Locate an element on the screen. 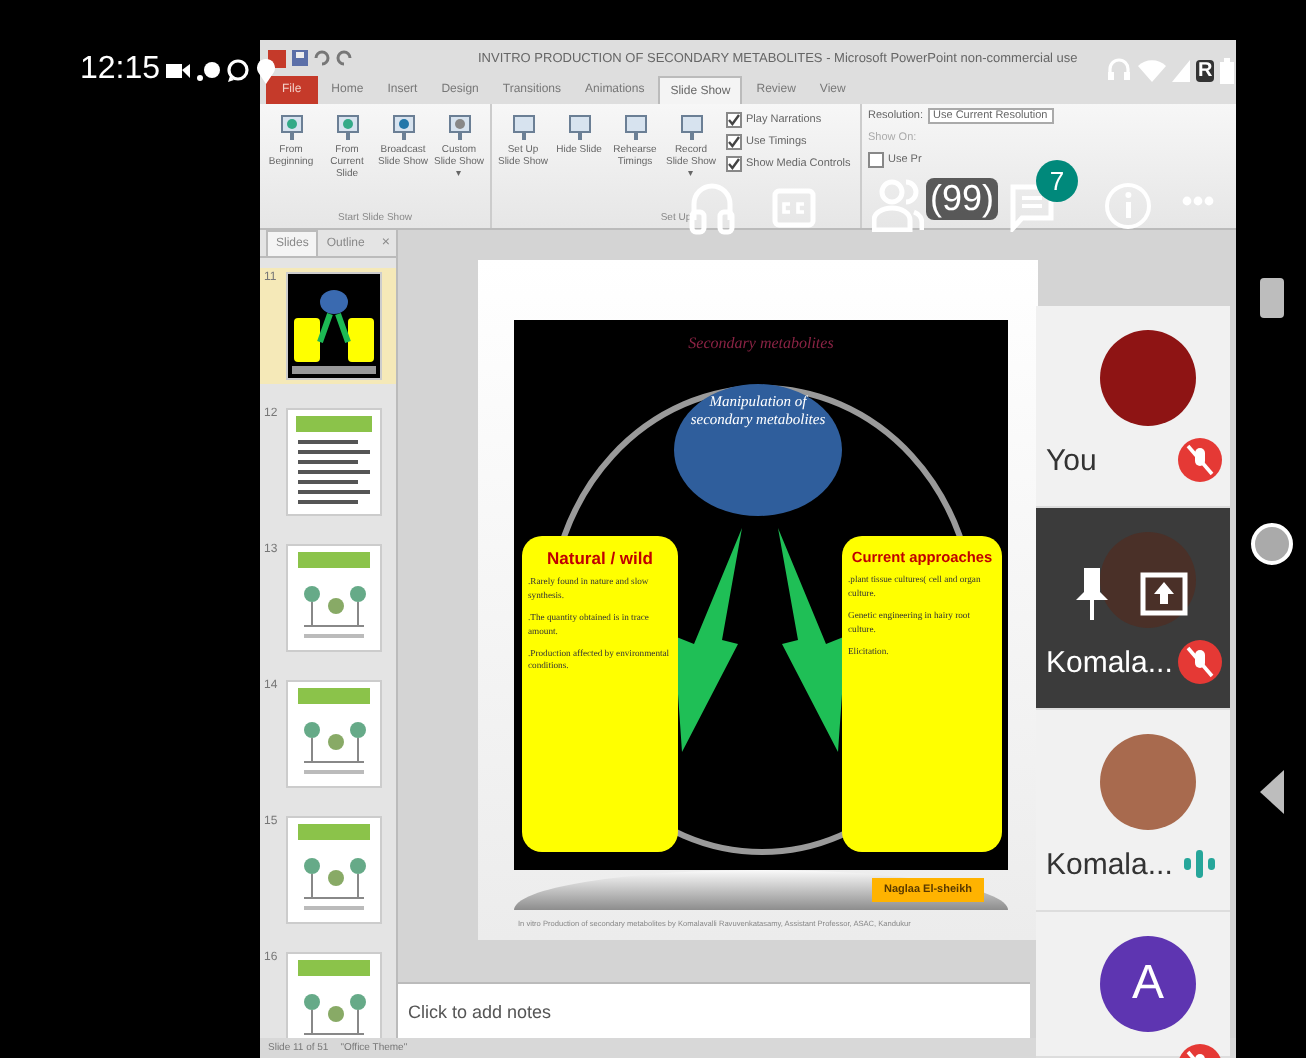 This screenshot has height=1058, width=1306. chat-icon is located at coordinates (1032, 208).